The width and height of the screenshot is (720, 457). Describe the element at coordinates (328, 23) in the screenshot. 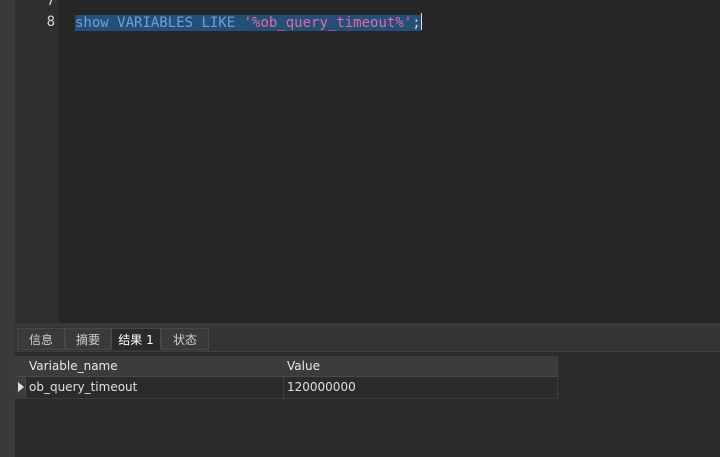

I see `string-literal: '%ob_query_timeout%'` at that location.